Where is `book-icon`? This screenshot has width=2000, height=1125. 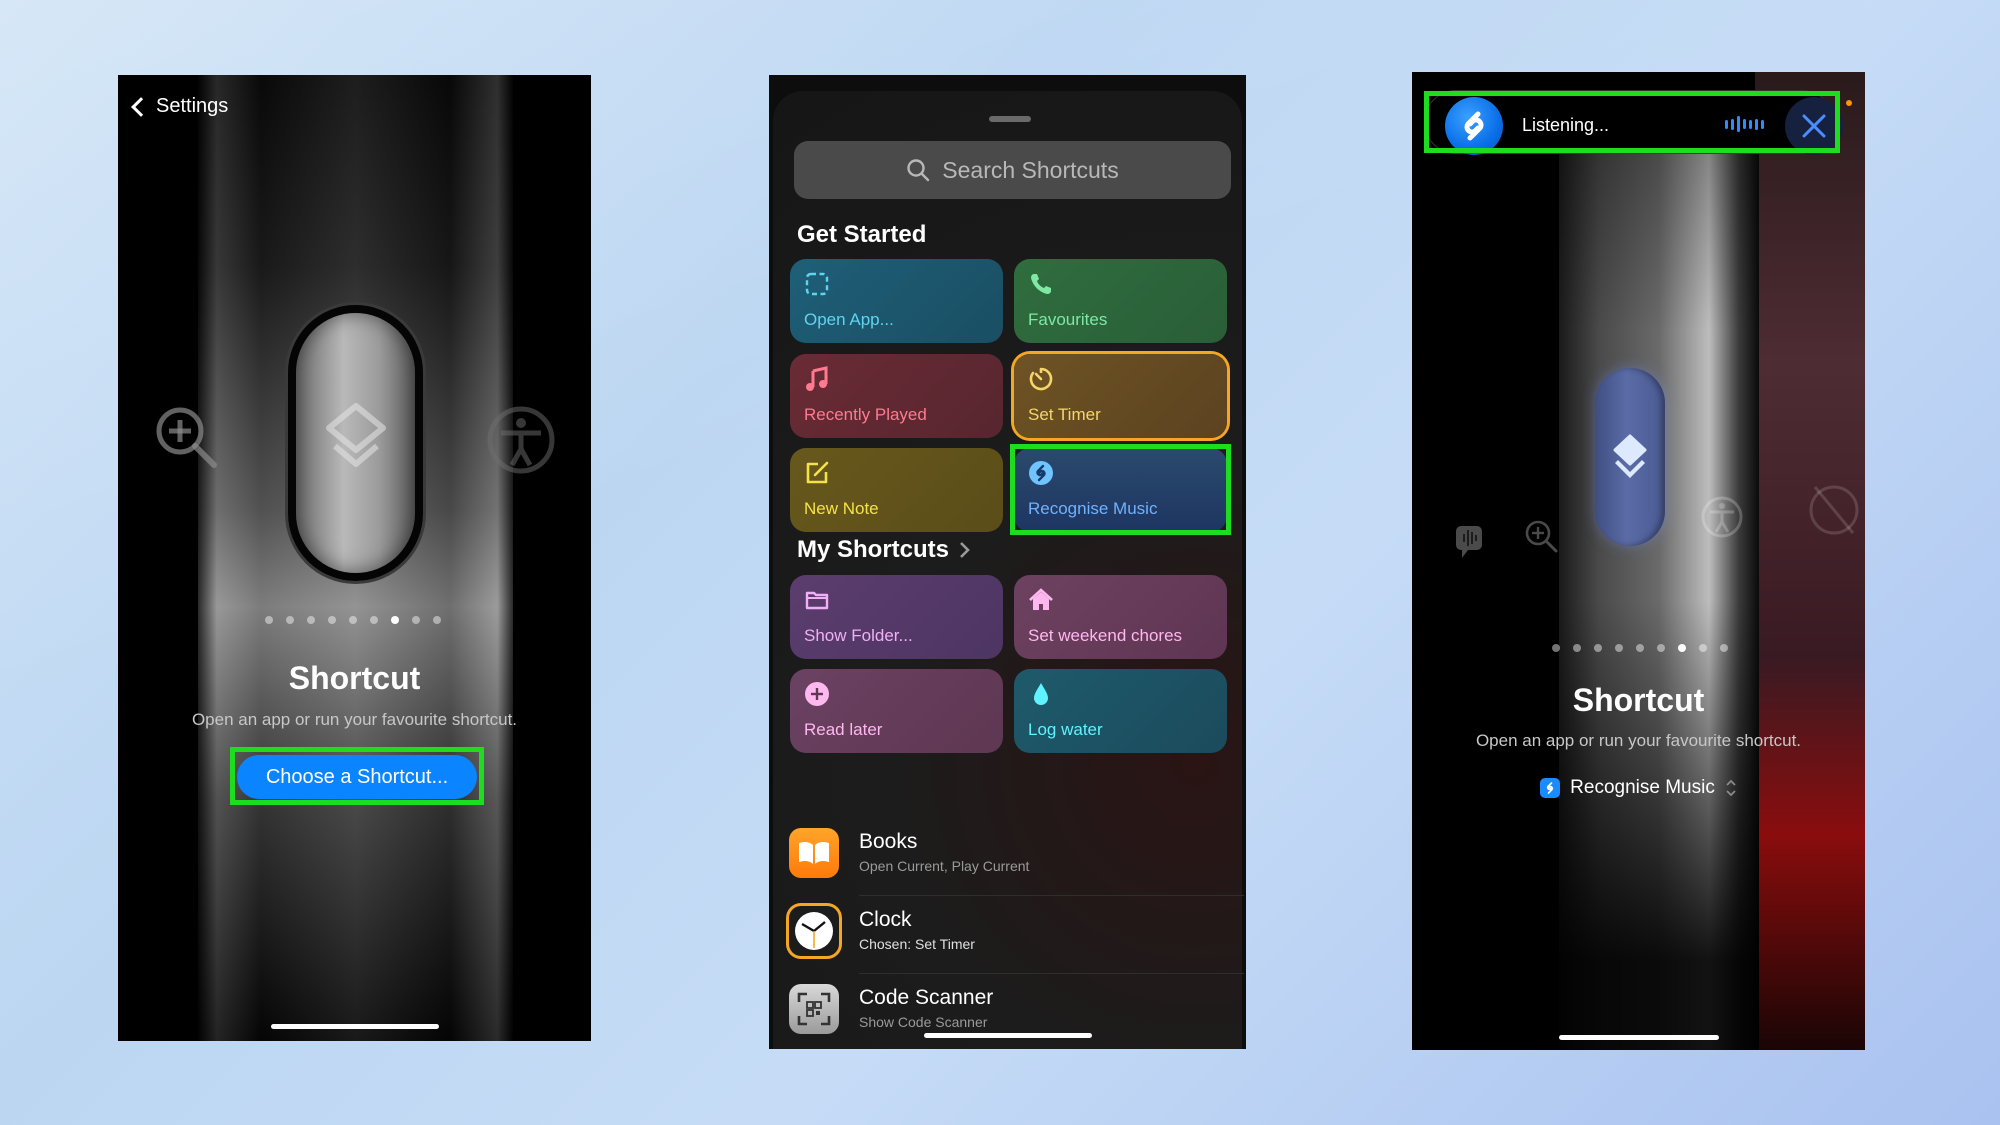 book-icon is located at coordinates (814, 852).